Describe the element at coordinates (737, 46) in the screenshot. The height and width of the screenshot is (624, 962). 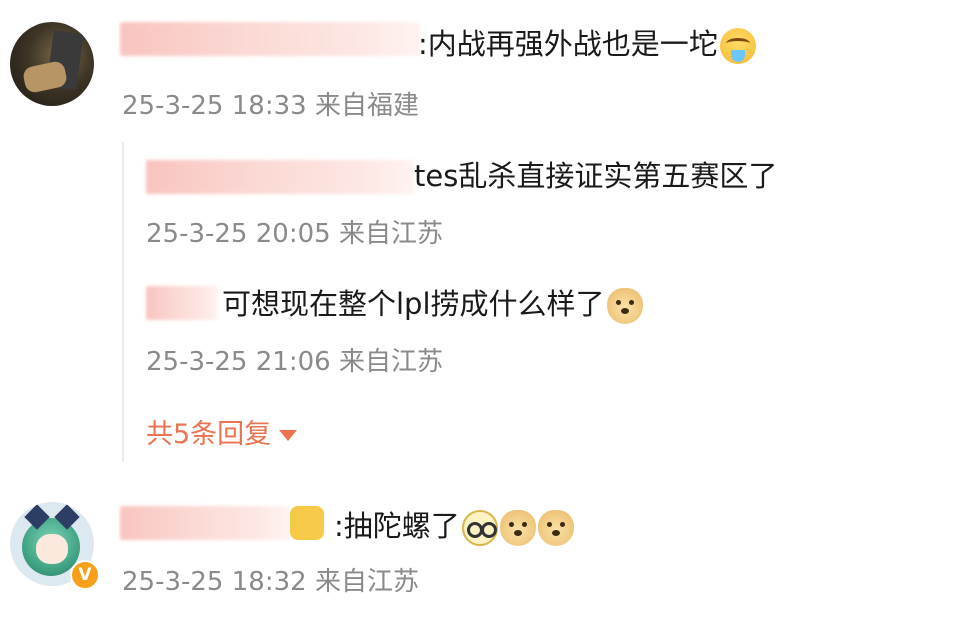
I see `drooling-face-icon` at that location.